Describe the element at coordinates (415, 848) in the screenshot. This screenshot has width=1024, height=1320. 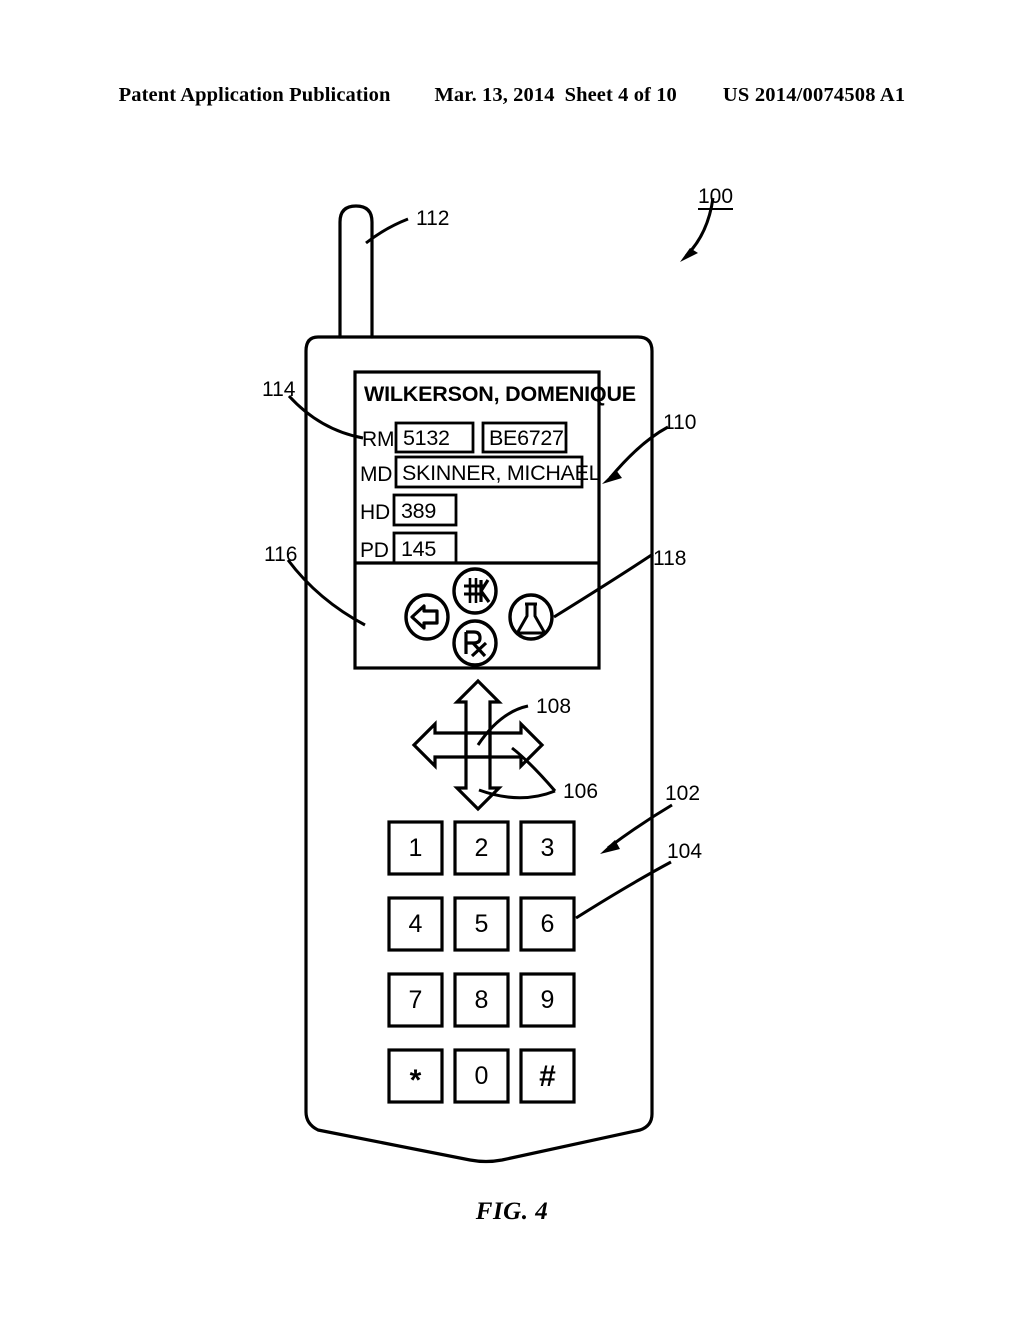
I see `keypad-key-1: 1` at that location.